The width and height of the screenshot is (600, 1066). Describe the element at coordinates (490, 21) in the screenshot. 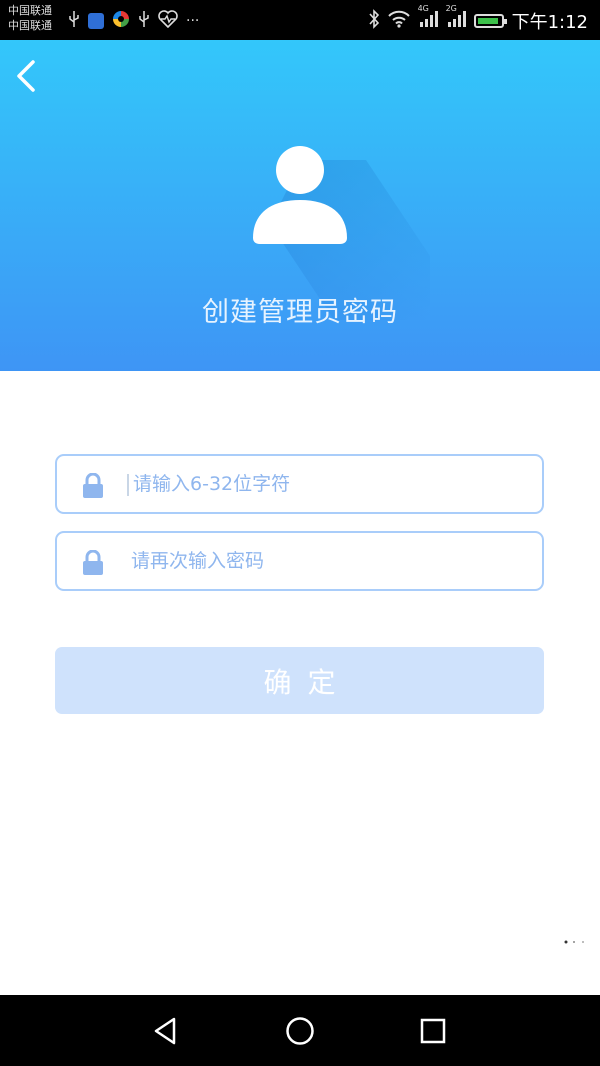

I see `battery-icon` at that location.